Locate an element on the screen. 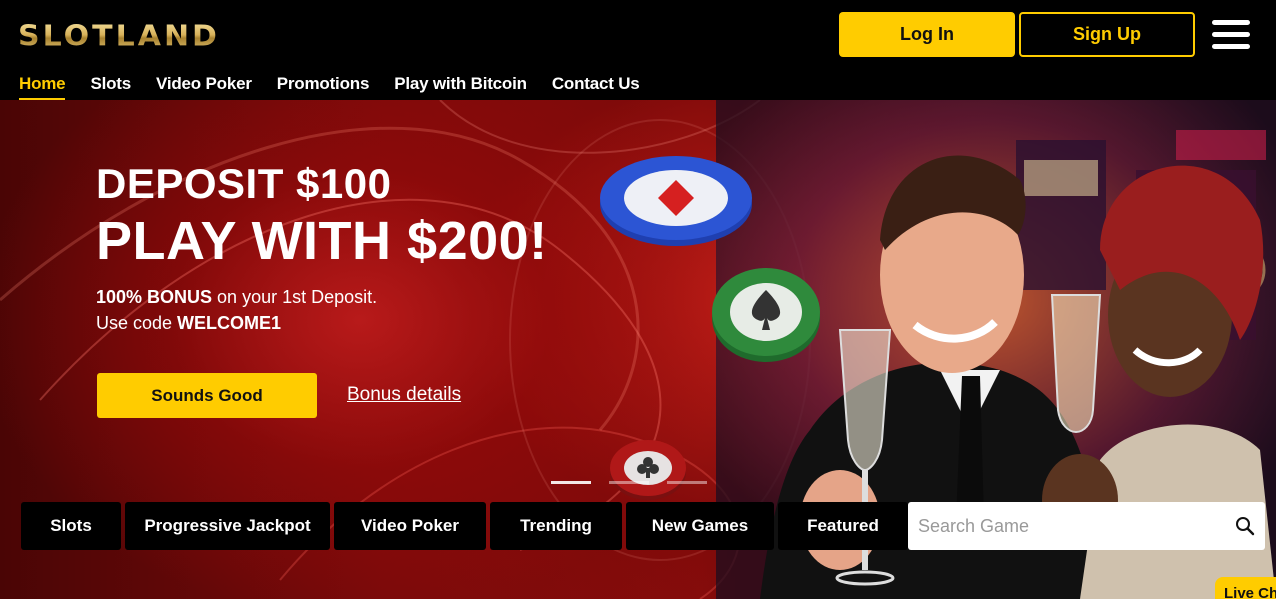 This screenshot has height=599, width=1276. hamburger-menu-icon is located at coordinates (1231, 35).